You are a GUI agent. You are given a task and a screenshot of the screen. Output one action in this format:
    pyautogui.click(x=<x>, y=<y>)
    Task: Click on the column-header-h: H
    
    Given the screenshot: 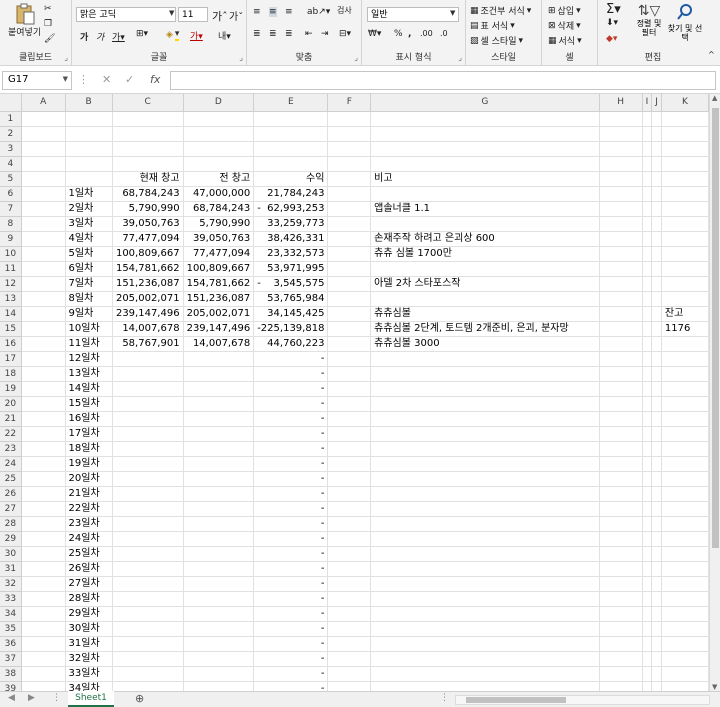 What is the action you would take?
    pyautogui.click(x=621, y=103)
    